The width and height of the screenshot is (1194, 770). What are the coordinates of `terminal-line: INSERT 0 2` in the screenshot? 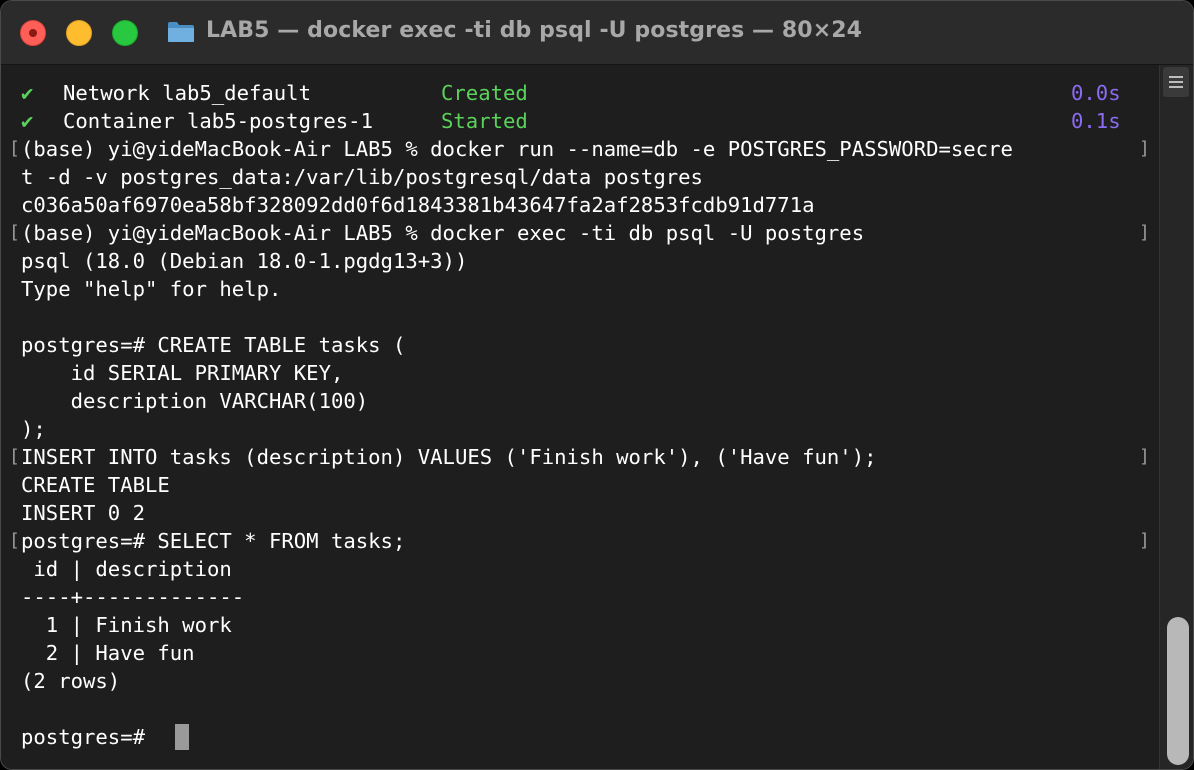 It's located at (83, 513).